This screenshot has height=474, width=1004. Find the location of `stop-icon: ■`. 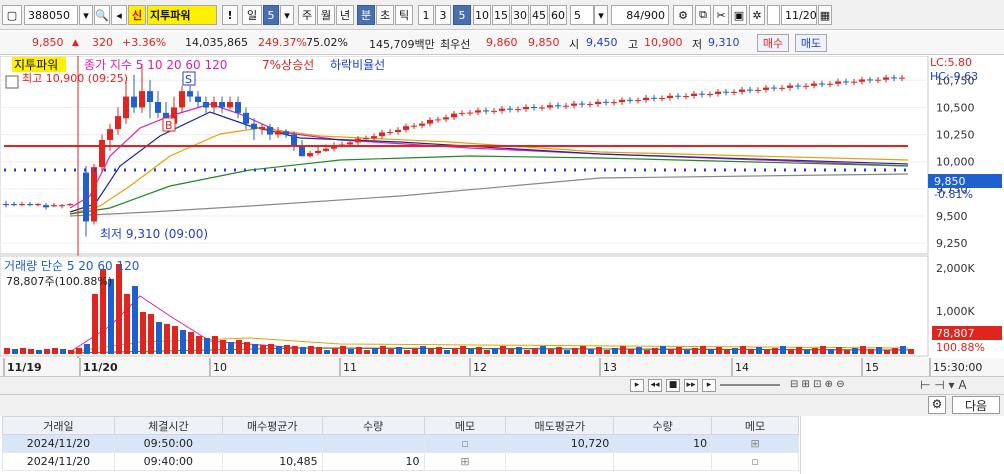

stop-icon: ■ is located at coordinates (673, 385).